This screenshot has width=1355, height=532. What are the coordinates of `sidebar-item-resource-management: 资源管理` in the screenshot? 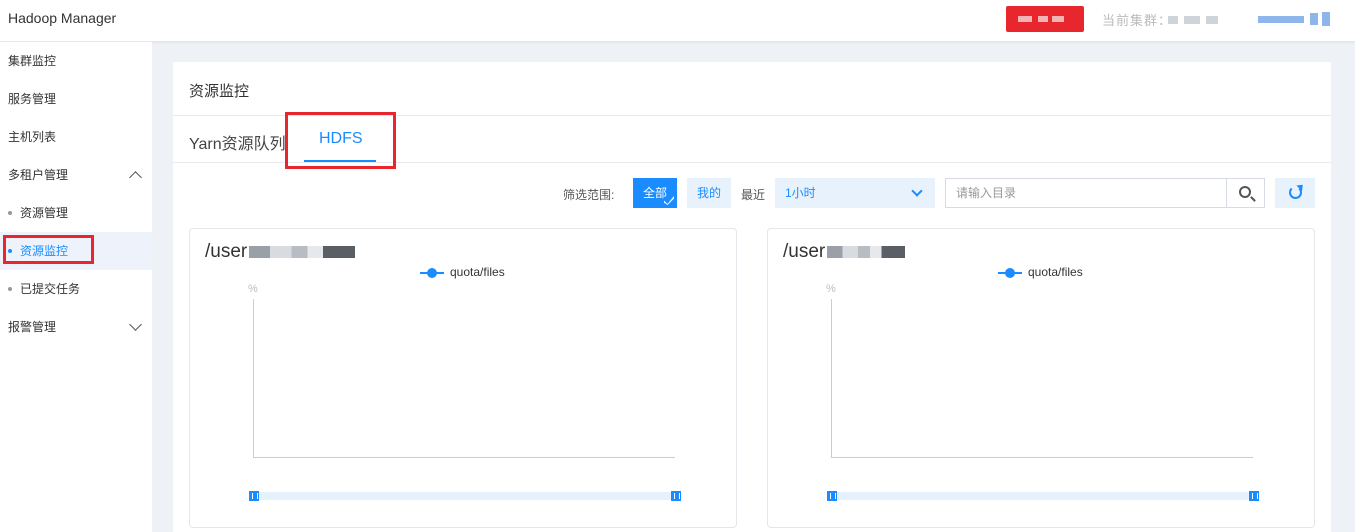 It's located at (76, 213).